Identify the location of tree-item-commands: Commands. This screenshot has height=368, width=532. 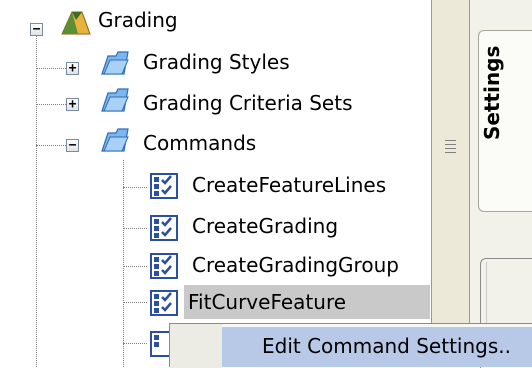
(199, 143).